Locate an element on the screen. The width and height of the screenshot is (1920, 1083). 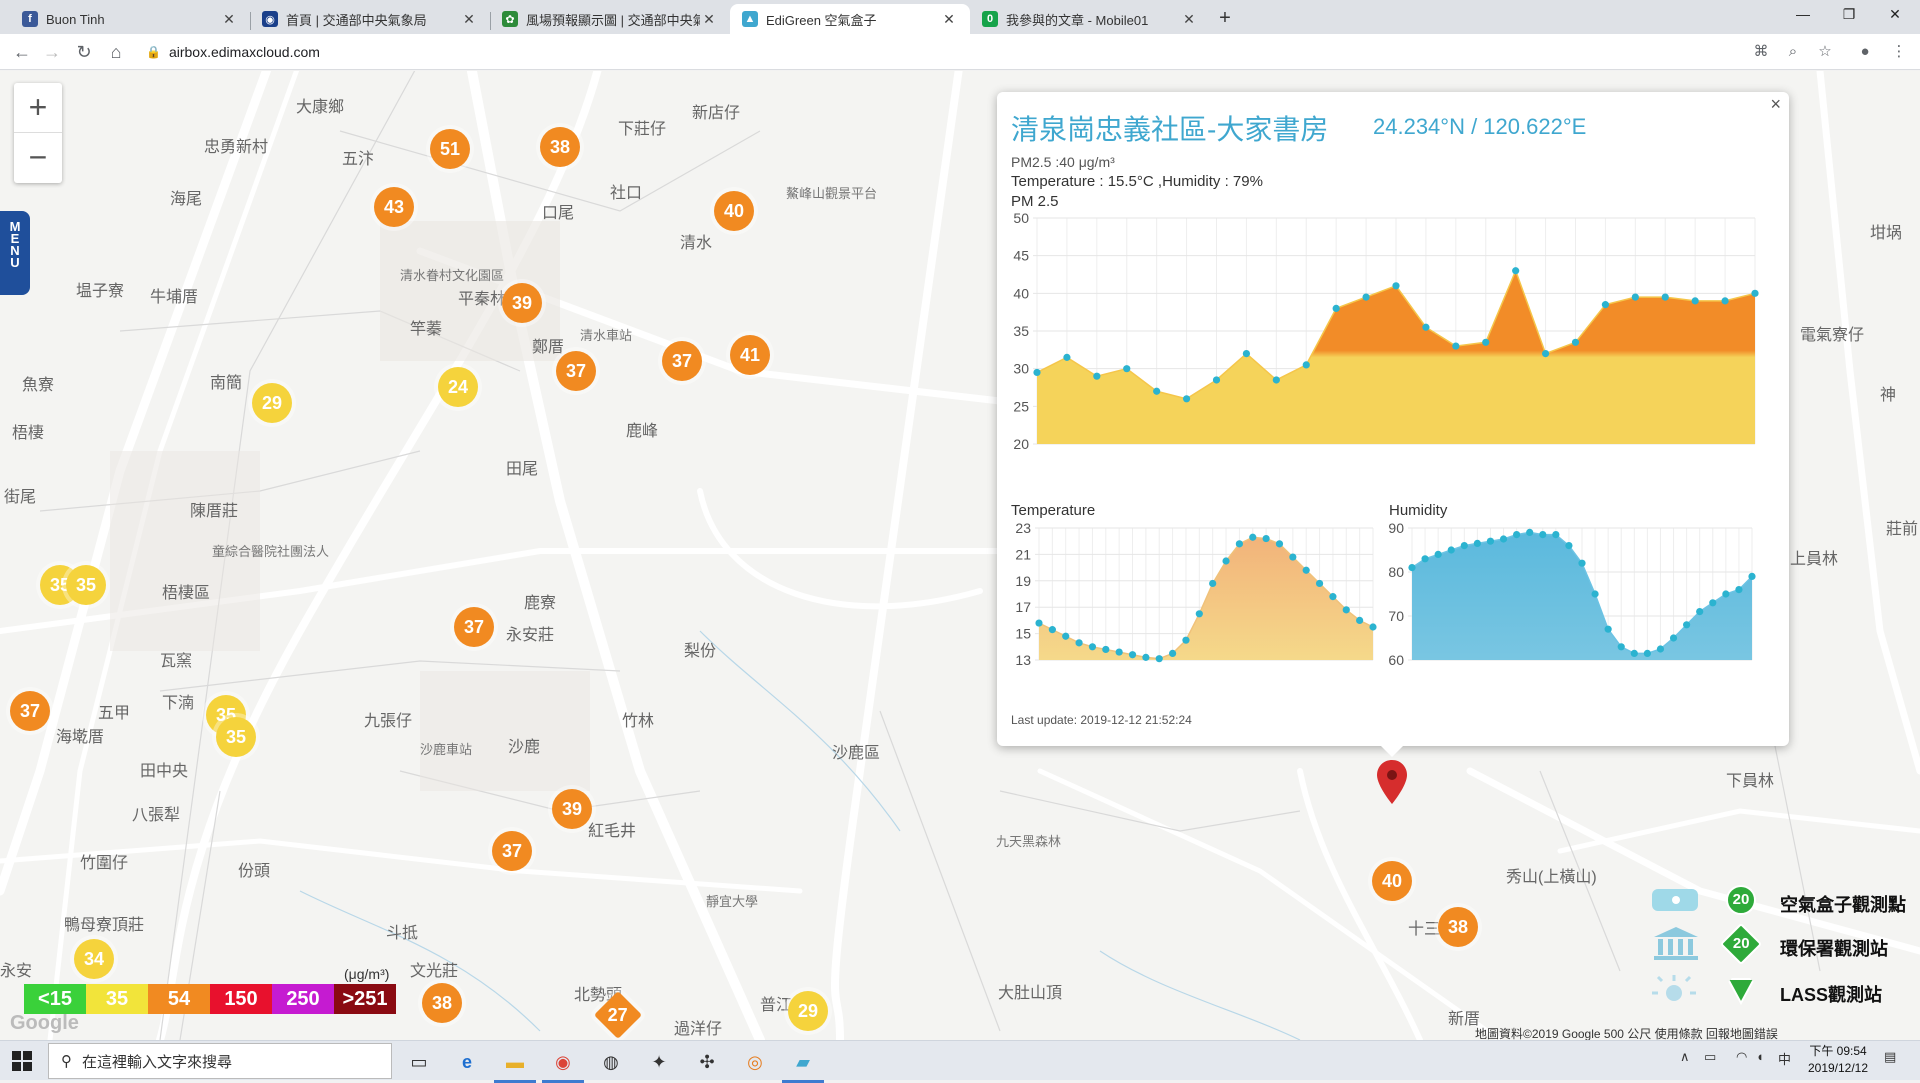
home-button: ⌂ is located at coordinates (116, 52).